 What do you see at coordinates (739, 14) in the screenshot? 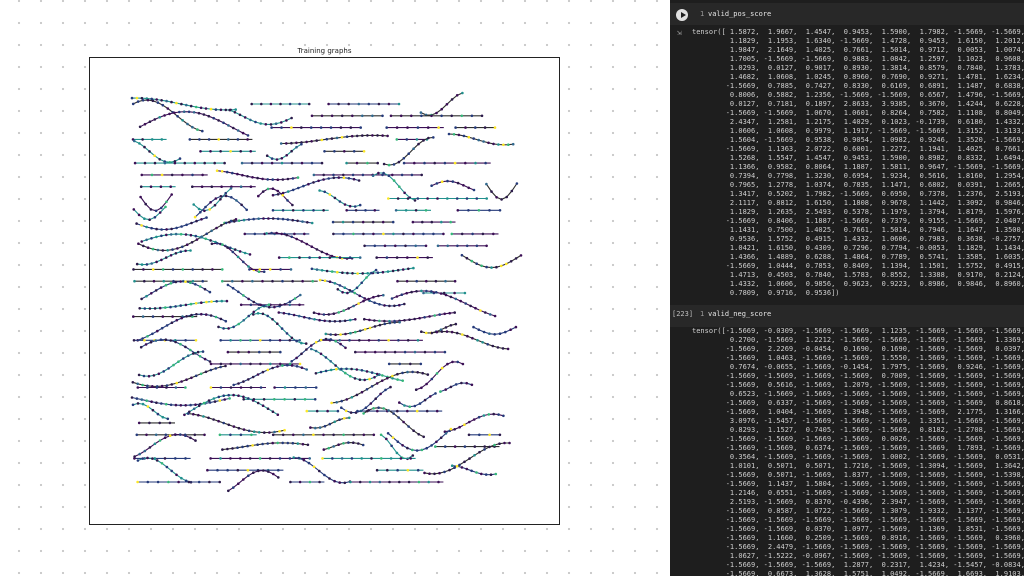
I see `code-line: valid_pos_score` at bounding box center [739, 14].